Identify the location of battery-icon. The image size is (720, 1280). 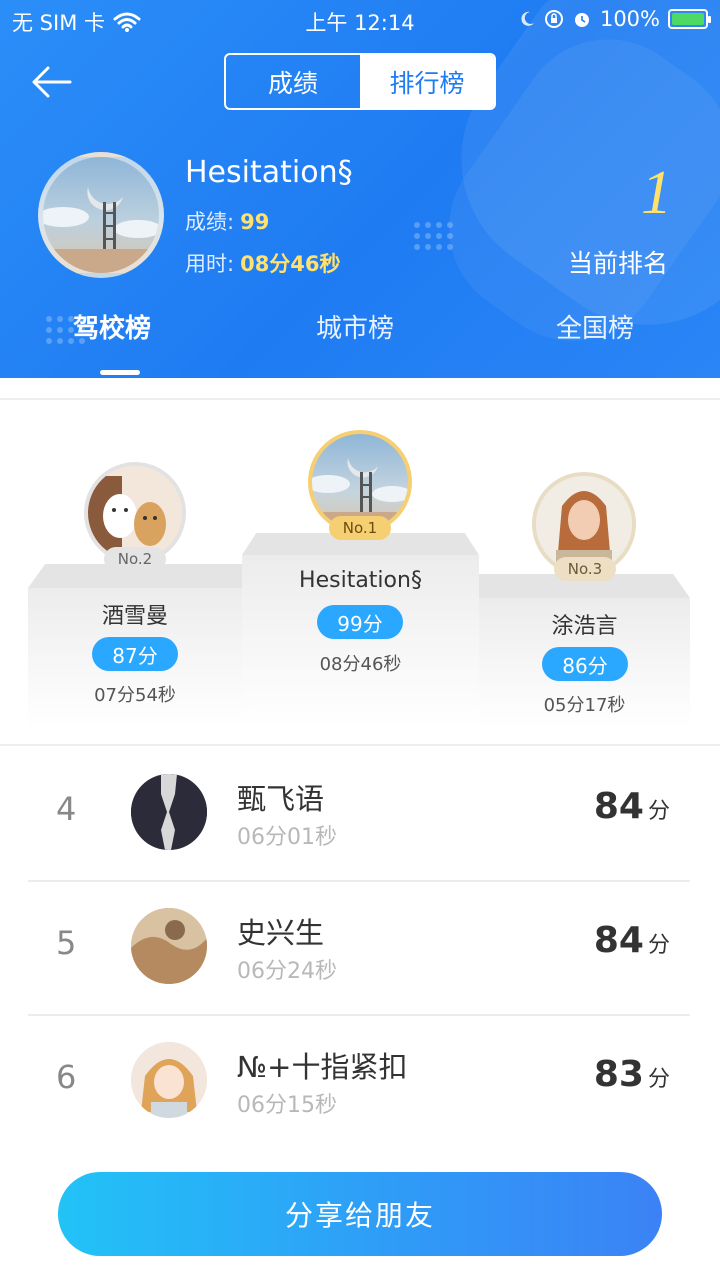
(689, 19).